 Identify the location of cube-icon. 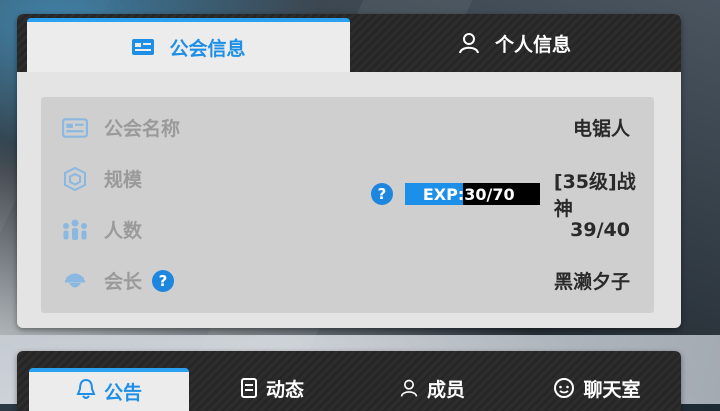
(75, 179).